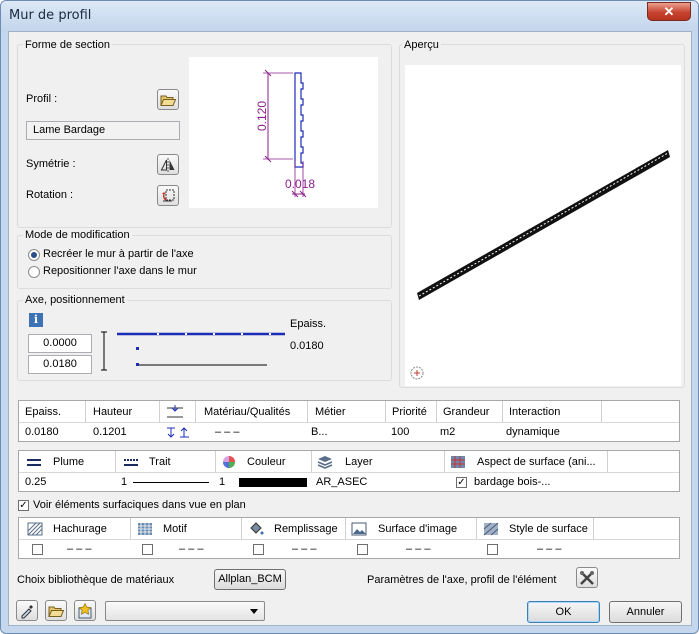 The height and width of the screenshot is (634, 699). I want to click on profile-drawing: 0.120 0.018, so click(283, 132).